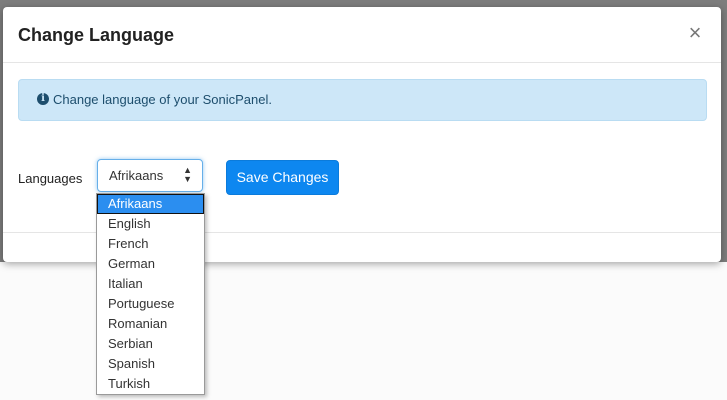 The image size is (727, 400). I want to click on dropdown-option-portuguese: Portuguese, so click(150, 304).